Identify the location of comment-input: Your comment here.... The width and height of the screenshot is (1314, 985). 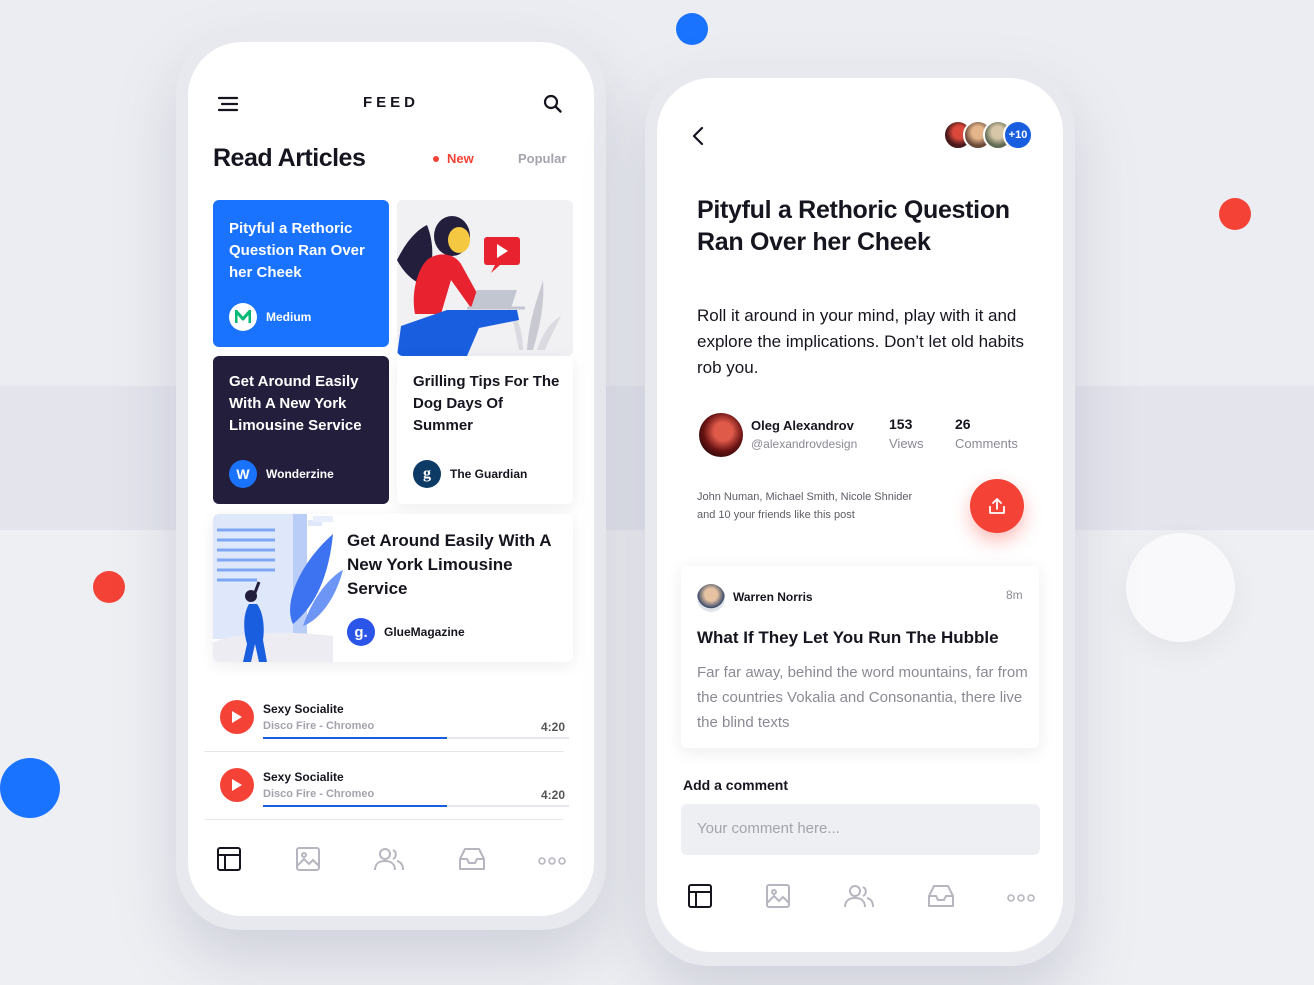
(860, 829).